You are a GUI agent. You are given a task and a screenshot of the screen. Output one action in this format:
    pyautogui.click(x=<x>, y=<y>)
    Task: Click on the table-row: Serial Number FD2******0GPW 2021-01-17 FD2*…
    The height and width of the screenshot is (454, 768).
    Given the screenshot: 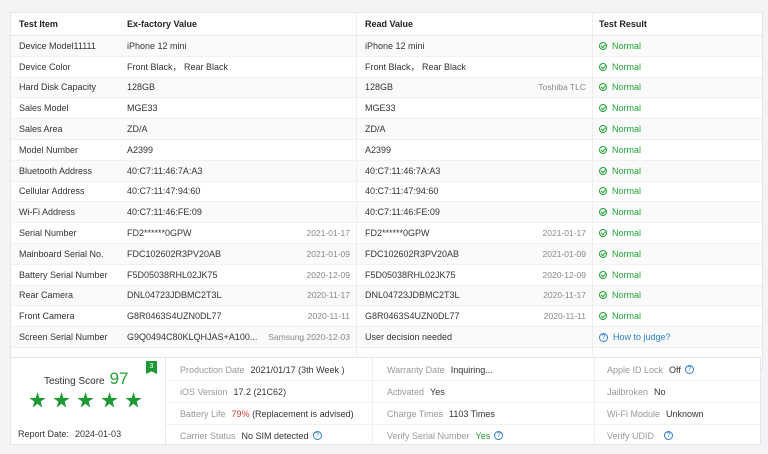 What is the action you would take?
    pyautogui.click(x=386, y=233)
    